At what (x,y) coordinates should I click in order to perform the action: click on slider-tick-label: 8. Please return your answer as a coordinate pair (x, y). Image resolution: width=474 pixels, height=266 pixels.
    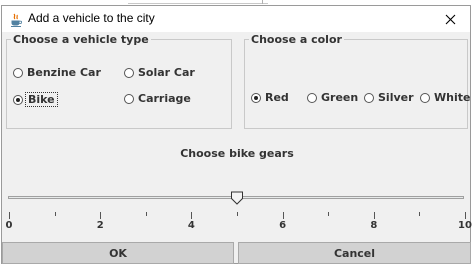
    Looking at the image, I should click on (374, 225).